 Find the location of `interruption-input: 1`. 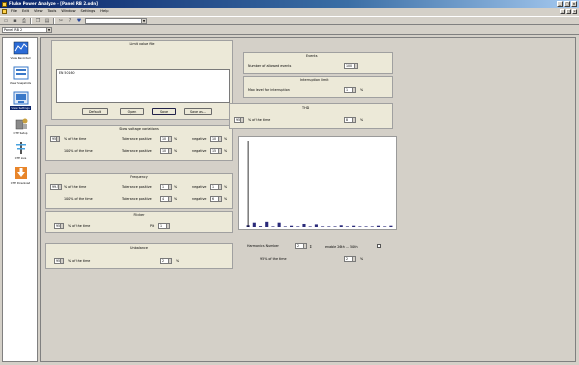

interruption-input: 1 is located at coordinates (350, 90).